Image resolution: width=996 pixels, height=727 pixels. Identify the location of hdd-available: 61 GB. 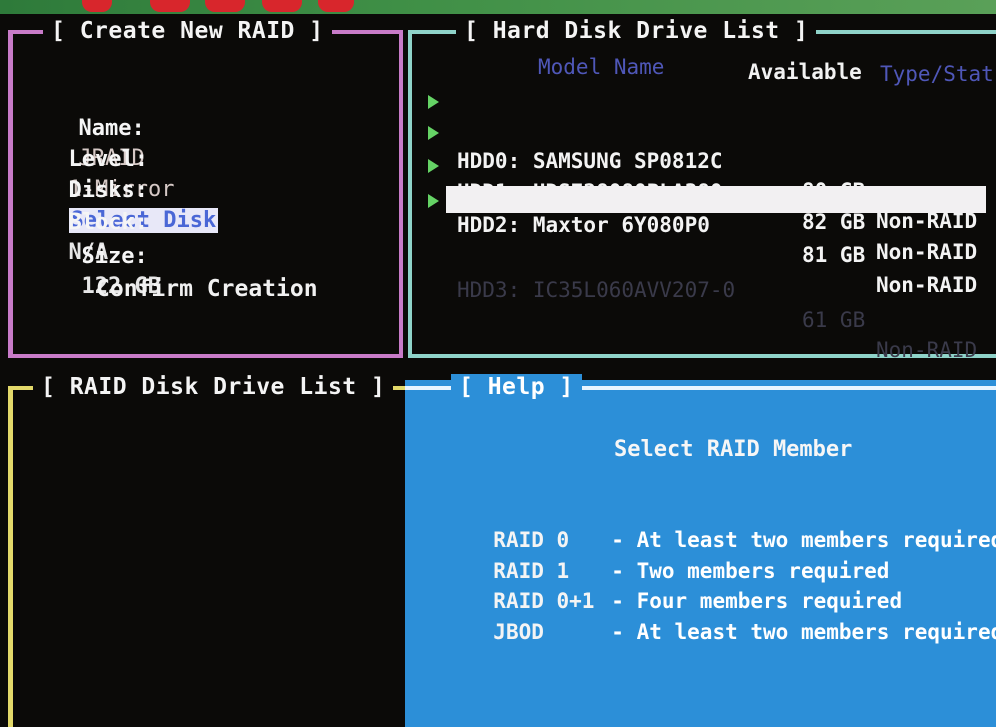
(834, 320).